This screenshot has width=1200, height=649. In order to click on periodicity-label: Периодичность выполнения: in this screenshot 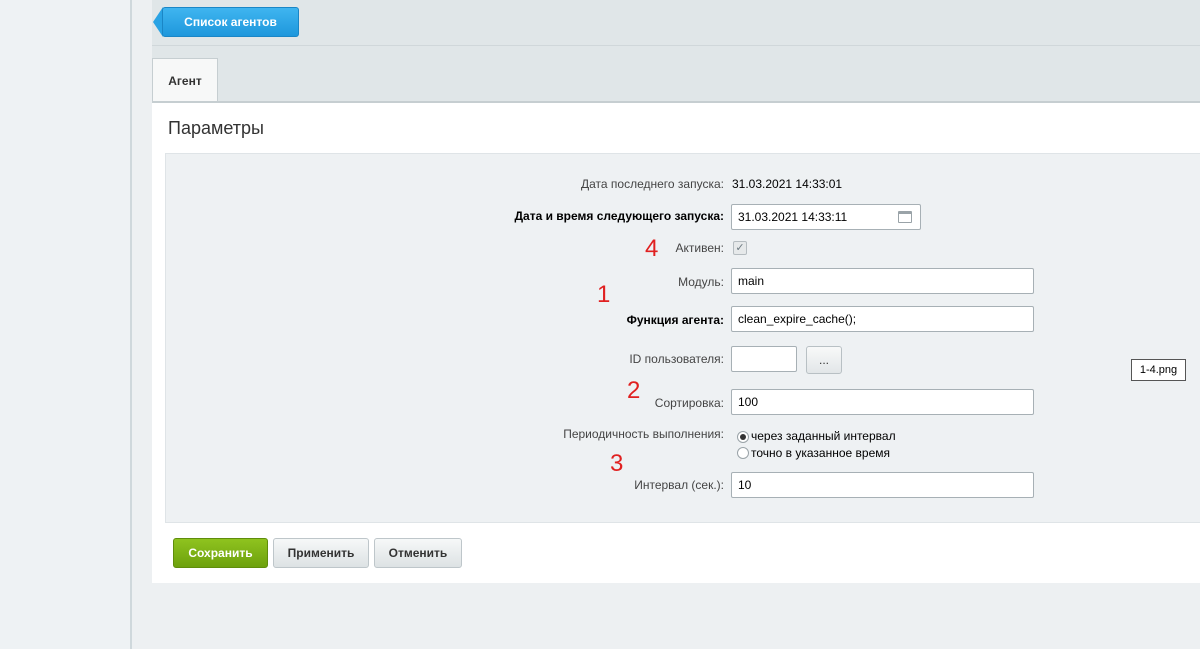, I will do `click(643, 434)`.